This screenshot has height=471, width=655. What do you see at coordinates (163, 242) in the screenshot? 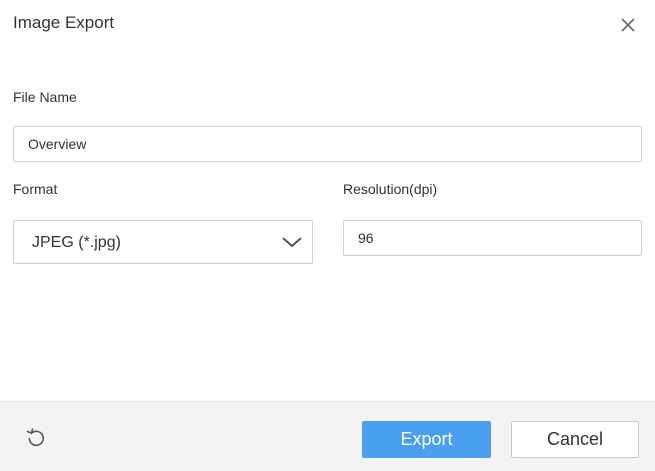
I see `format-select: JPEG (*.jpg)` at bounding box center [163, 242].